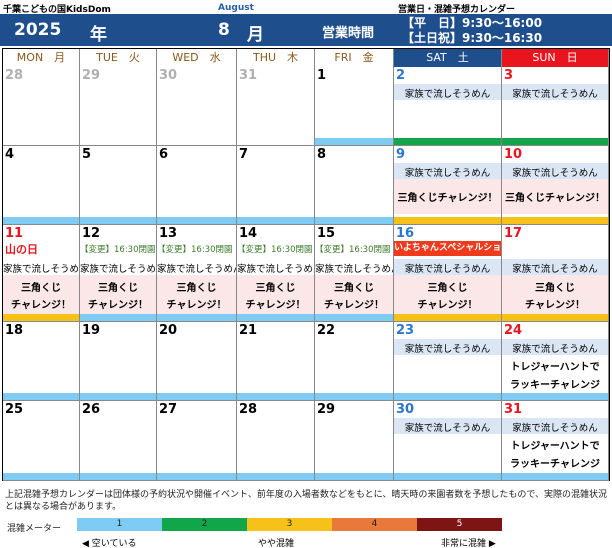 This screenshot has width=612, height=548. Describe the element at coordinates (472, 31) in the screenshot. I see `hours-block: 【平 日】9:30～16:00 【土日祝】9:30～16:30` at that location.